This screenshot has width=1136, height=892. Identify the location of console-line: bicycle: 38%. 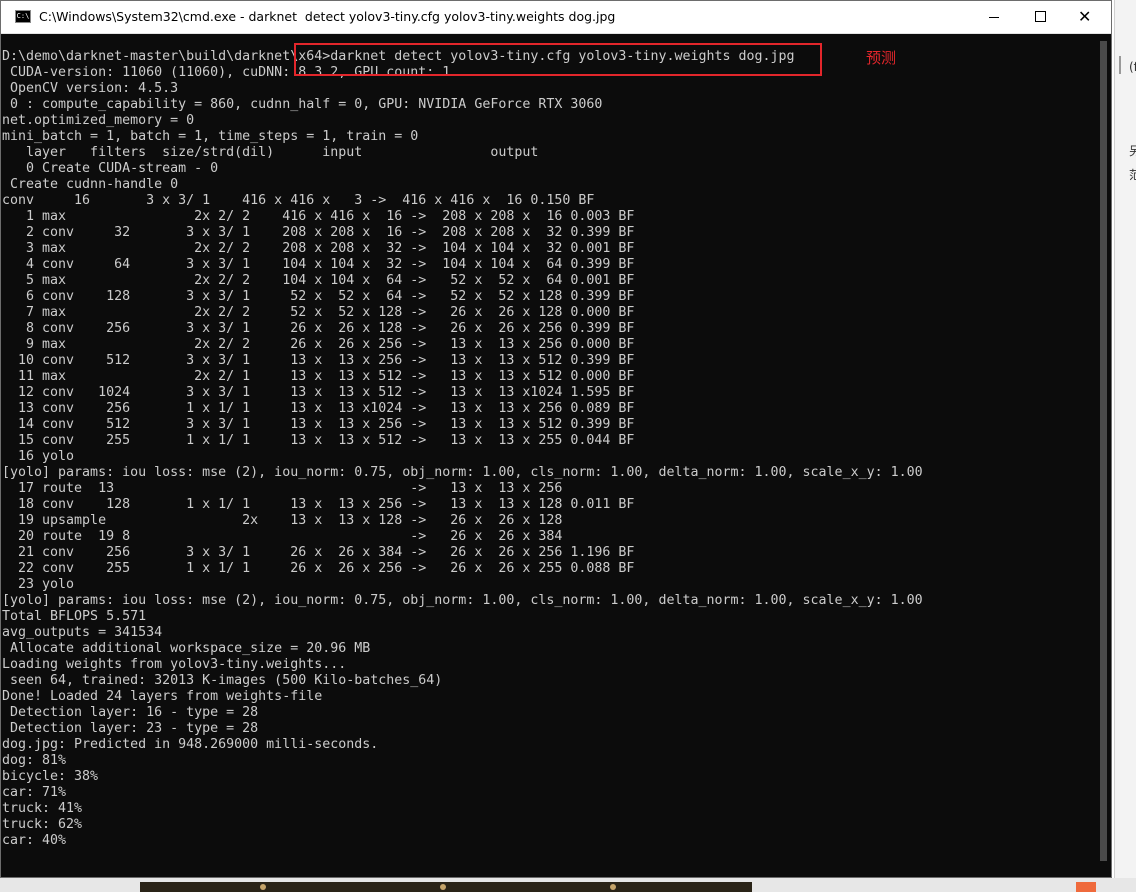
(50, 776).